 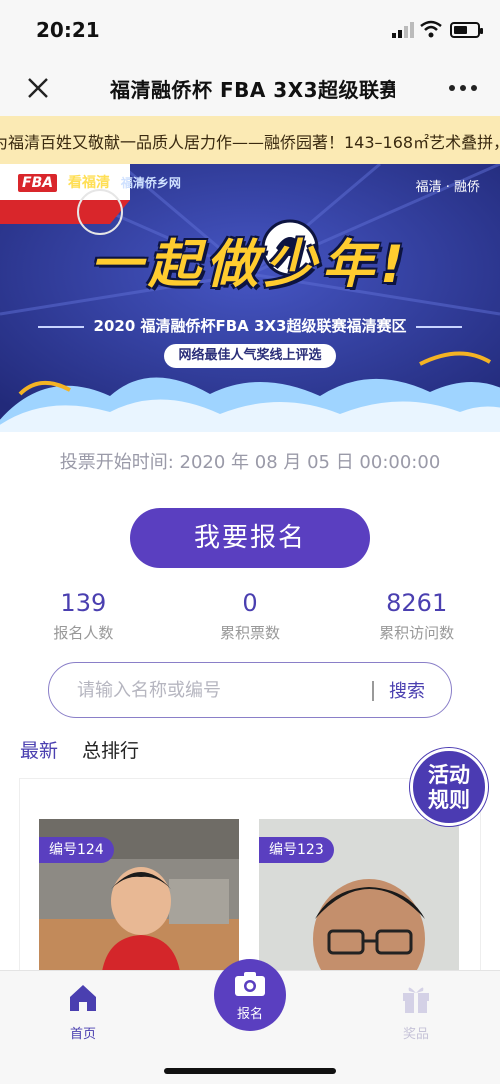 I want to click on marquee-text: 为福清百姓又敬献一品质人居力作——融侨园著！143–168㎡艺术叠拼，, so click(x=250, y=142).